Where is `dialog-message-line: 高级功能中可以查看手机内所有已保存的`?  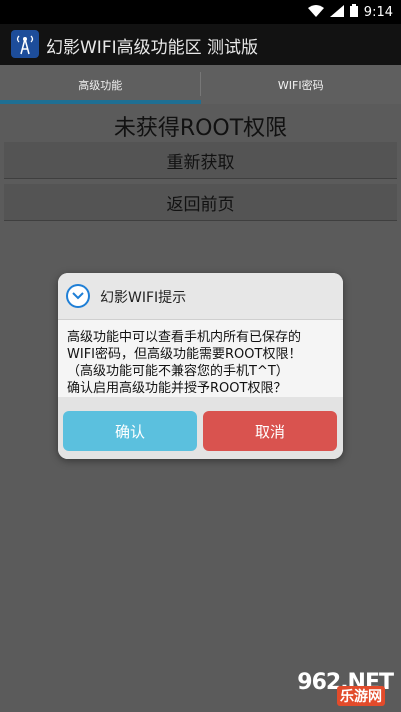 dialog-message-line: 高级功能中可以查看手机内所有已保存的 is located at coordinates (184, 337).